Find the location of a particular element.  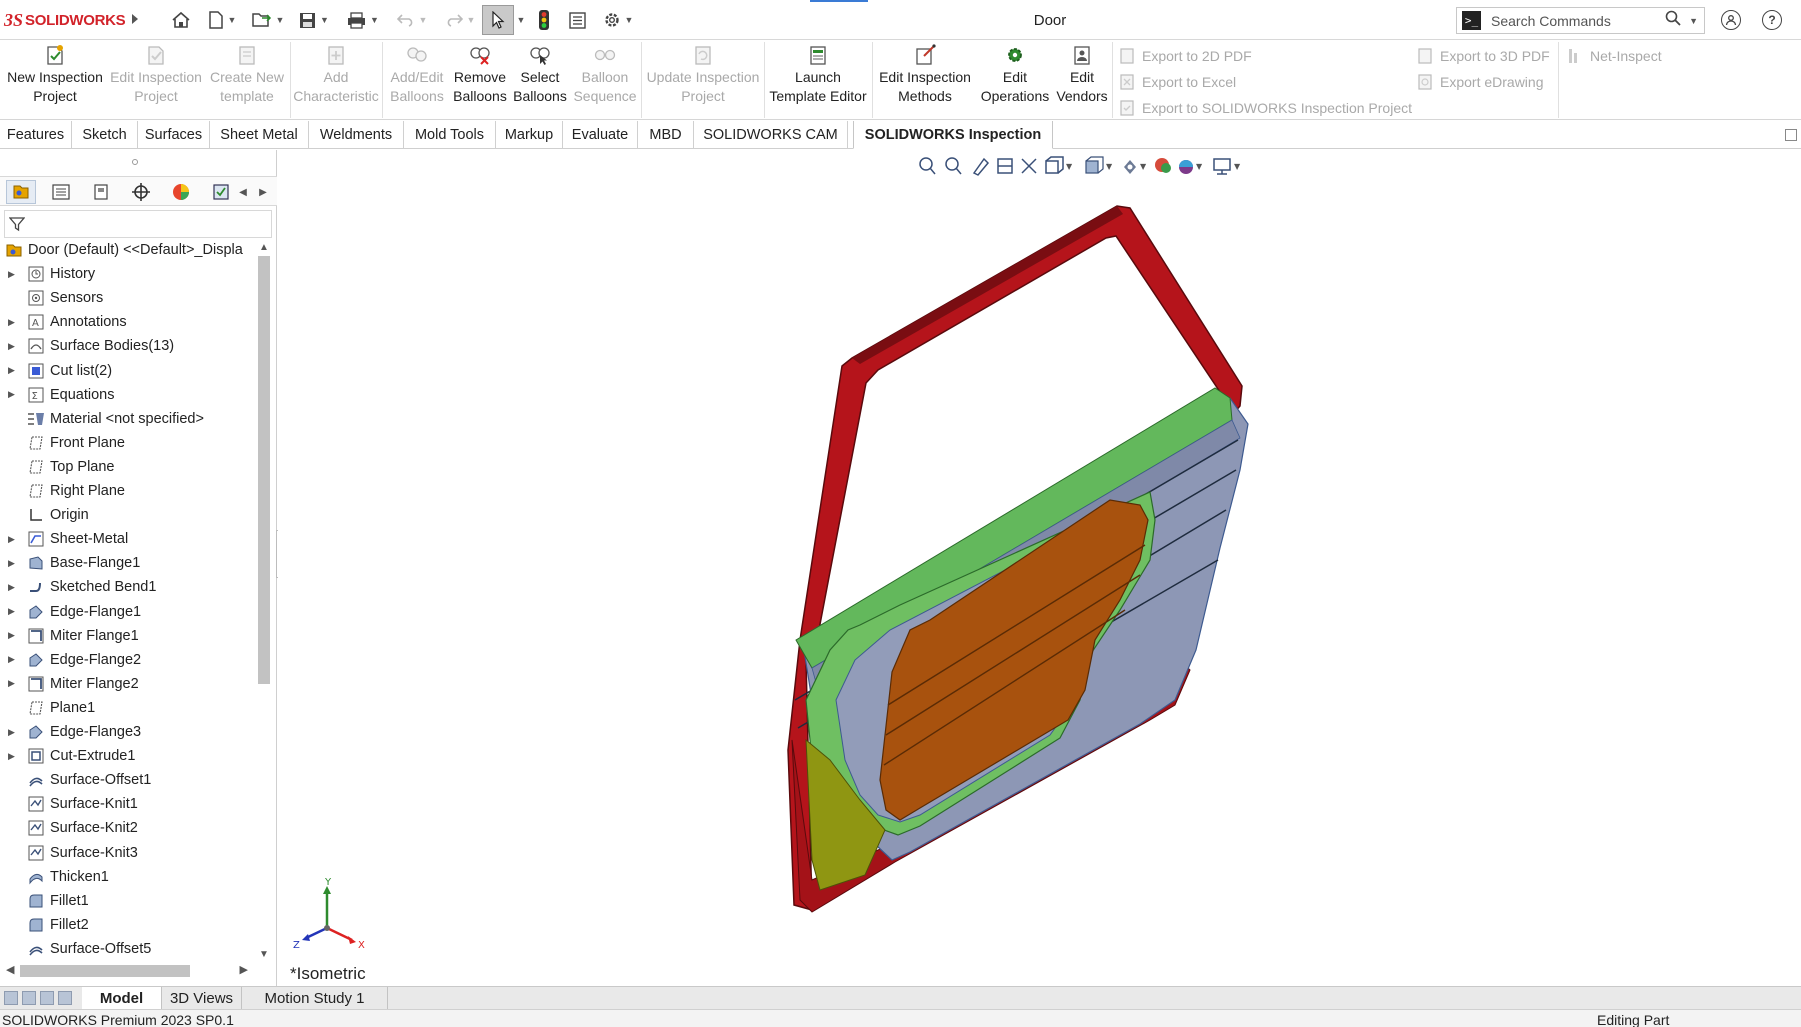

tree-horizontal-scrollbar: ◀ ▶ is located at coordinates (129, 971).